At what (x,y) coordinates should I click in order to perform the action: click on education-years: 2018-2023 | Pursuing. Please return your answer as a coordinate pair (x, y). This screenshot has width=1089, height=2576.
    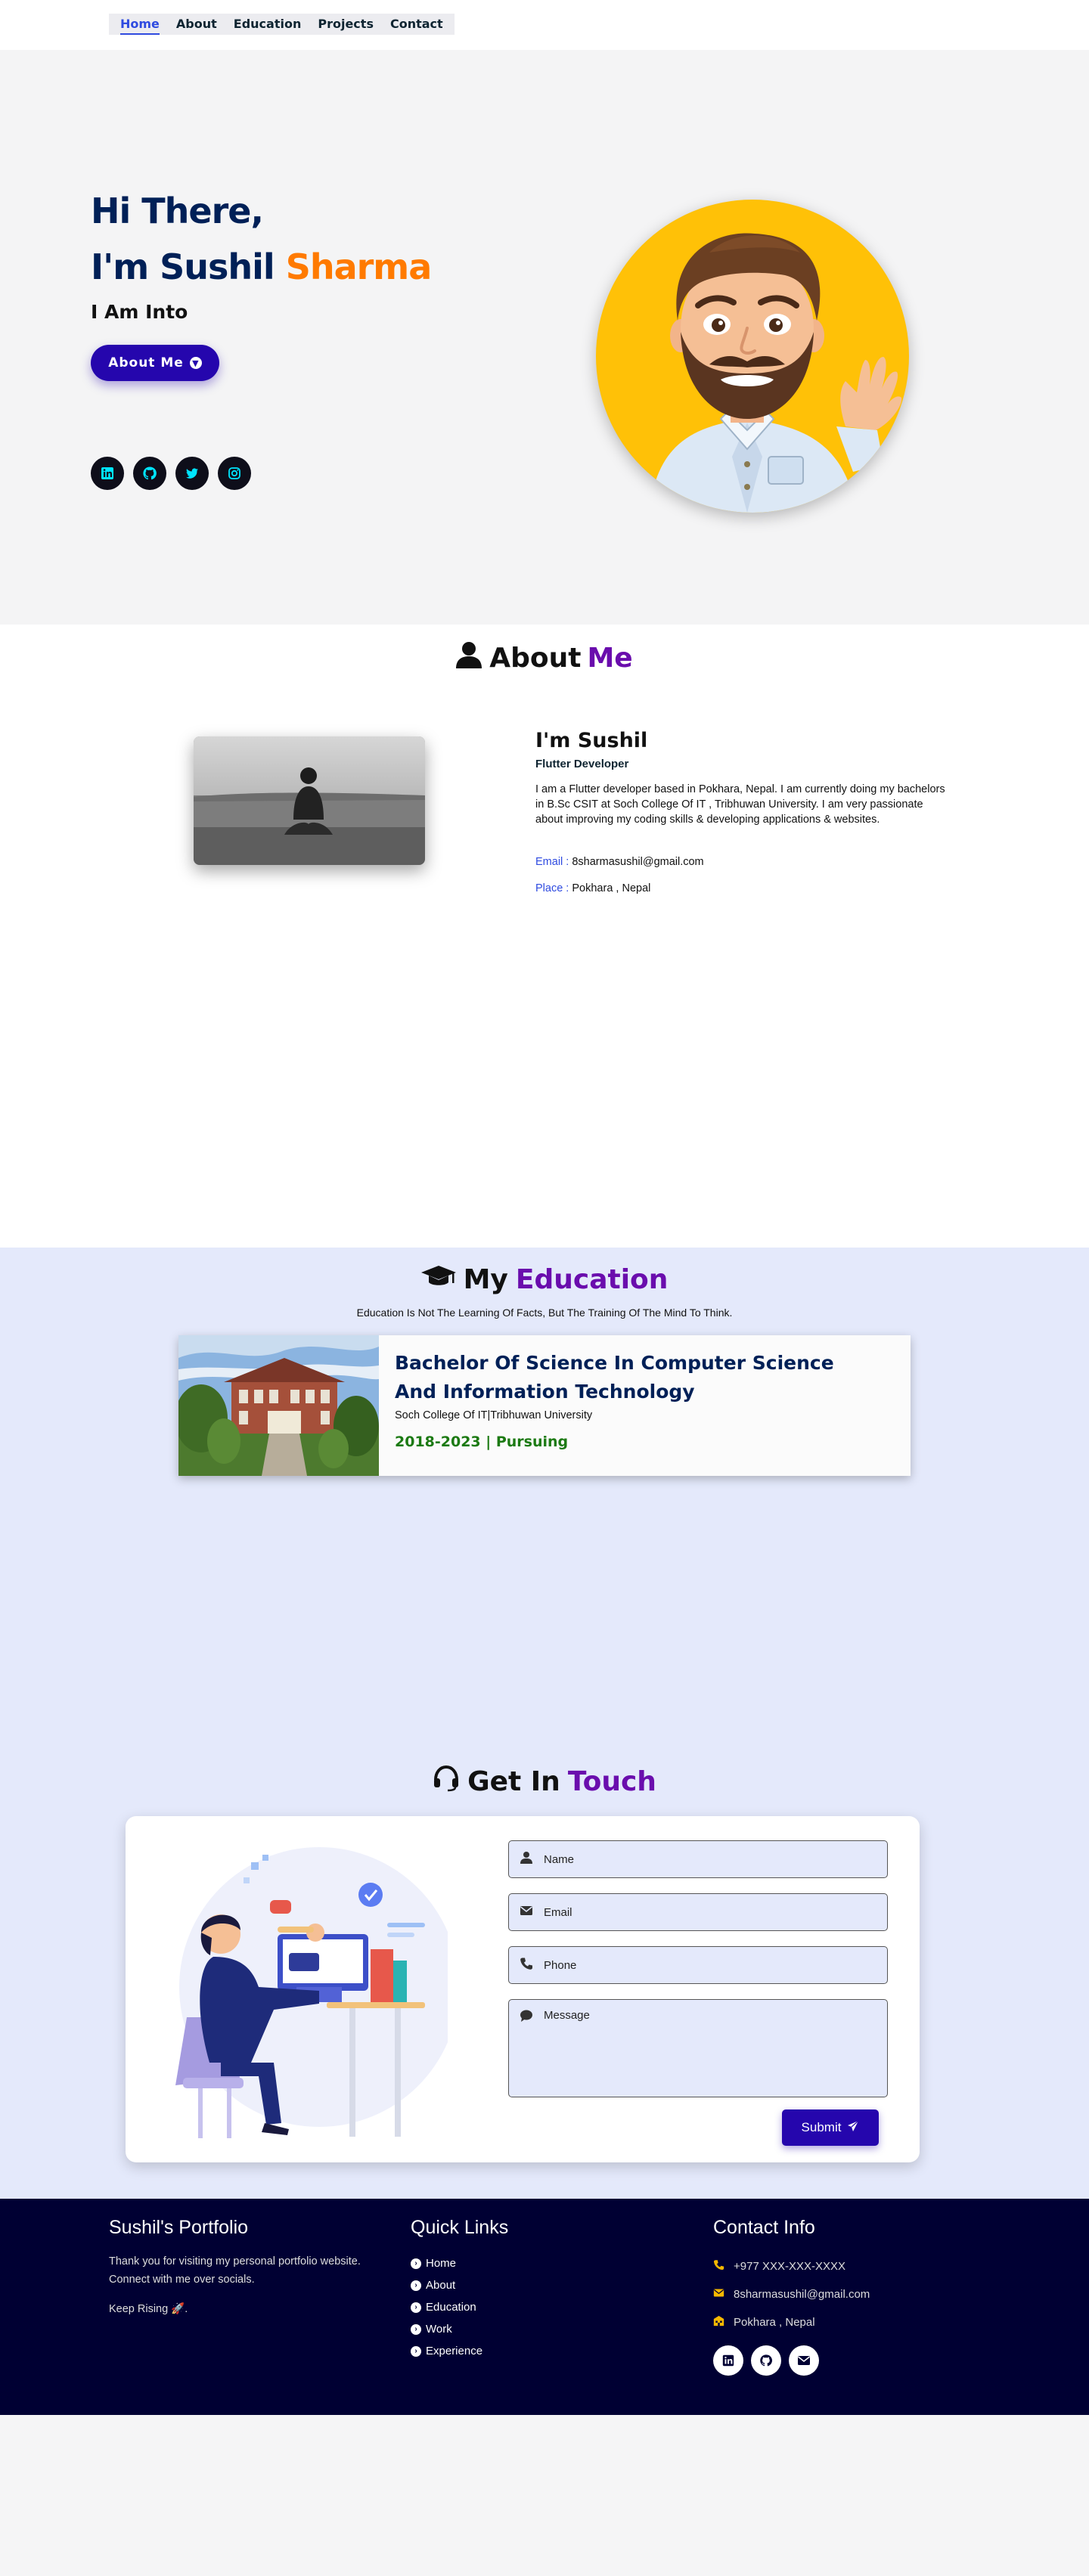
    Looking at the image, I should click on (482, 1442).